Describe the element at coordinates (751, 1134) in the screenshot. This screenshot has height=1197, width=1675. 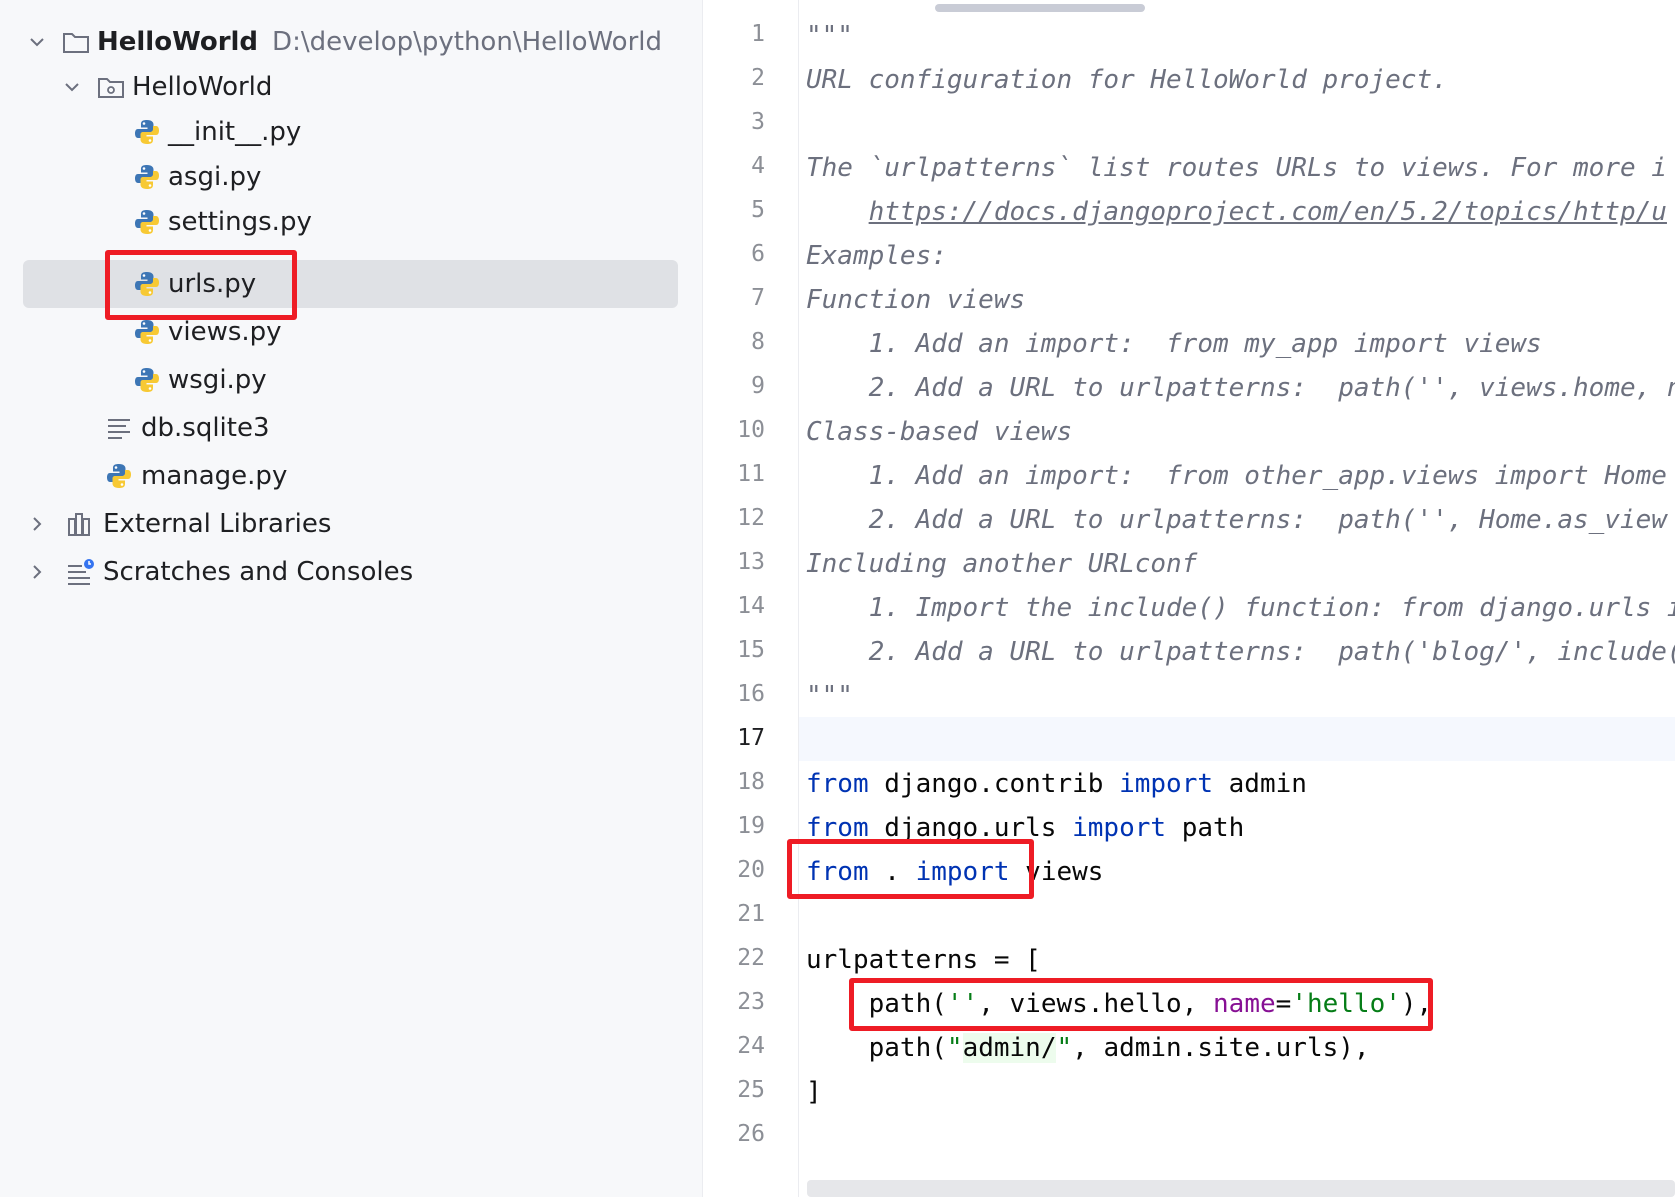
I see `line-number: 26` at that location.